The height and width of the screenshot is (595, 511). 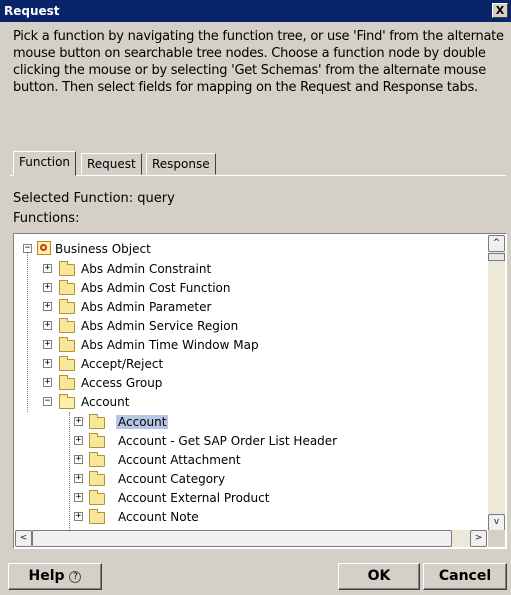 I want to click on tree-item-label: Abs Admin Constraint, so click(x=146, y=269).